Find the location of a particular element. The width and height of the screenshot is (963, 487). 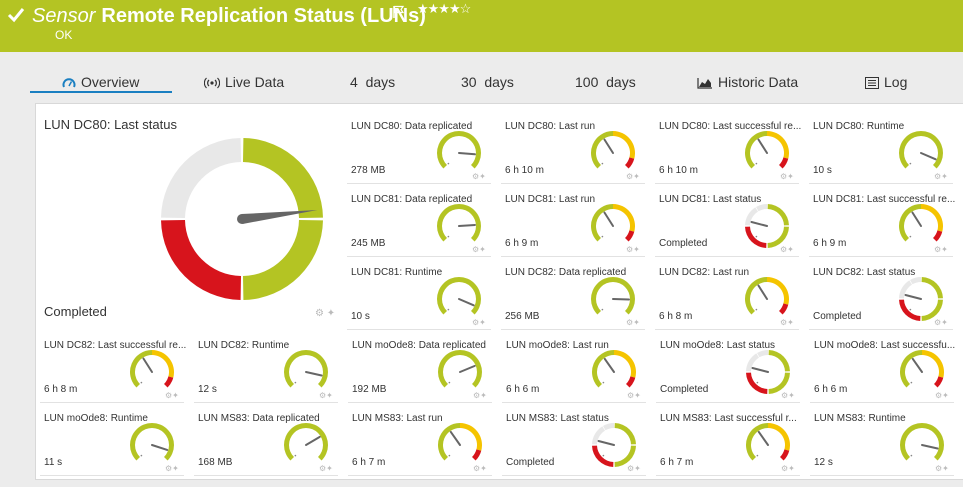

main-gauge-dial is located at coordinates (242, 219).